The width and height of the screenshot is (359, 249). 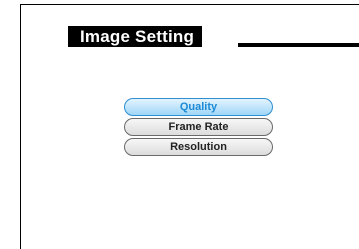 What do you see at coordinates (298, 45) in the screenshot?
I see `title-underline` at bounding box center [298, 45].